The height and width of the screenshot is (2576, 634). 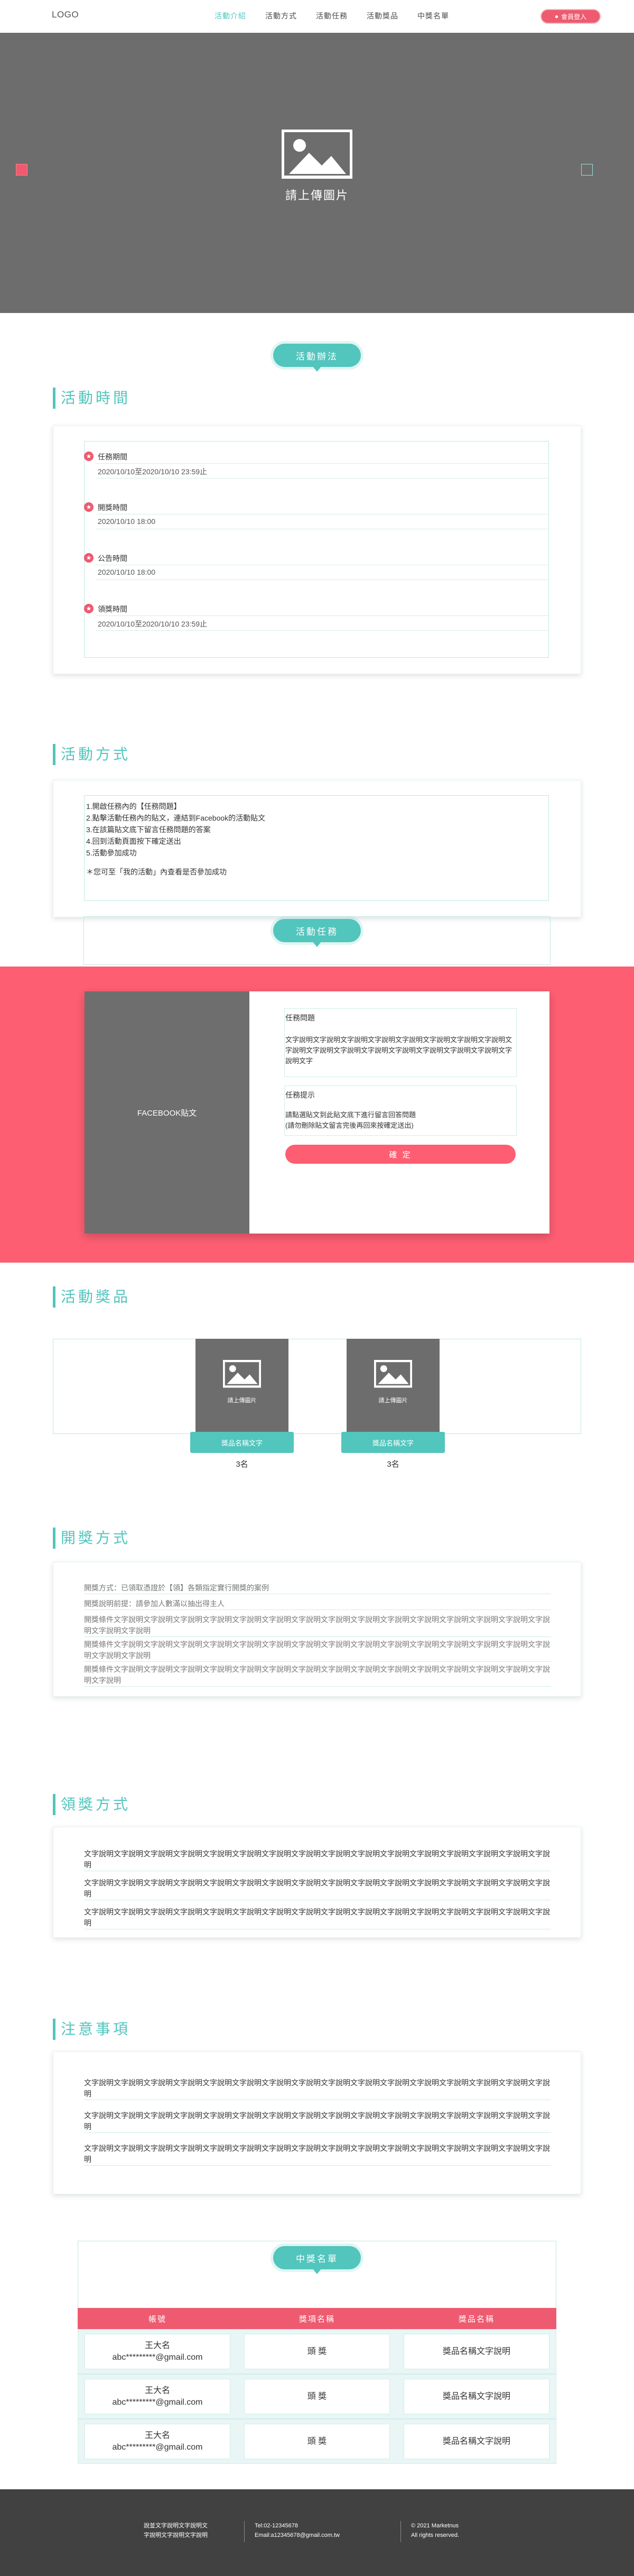 What do you see at coordinates (317, 2319) in the screenshot?
I see `table-header-award: 獎項名稱` at bounding box center [317, 2319].